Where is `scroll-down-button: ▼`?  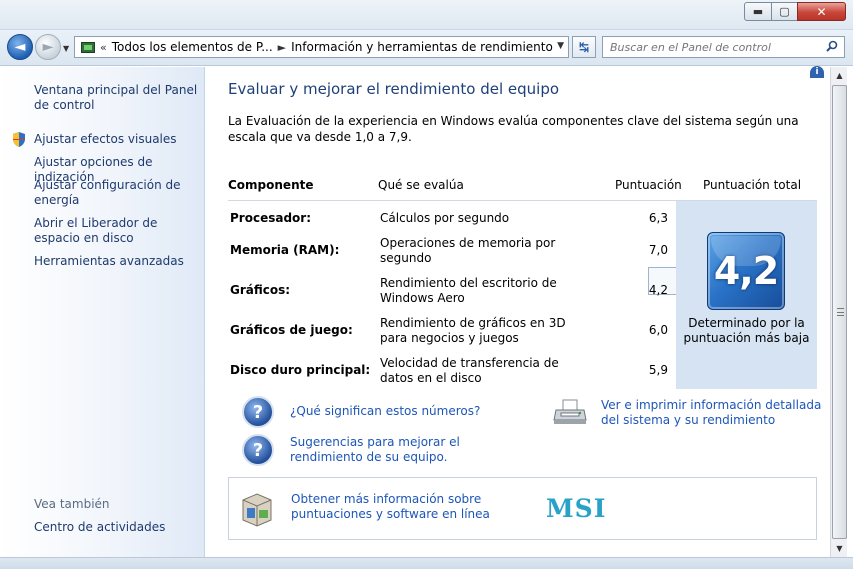
scroll-down-button: ▼ is located at coordinates (839, 548).